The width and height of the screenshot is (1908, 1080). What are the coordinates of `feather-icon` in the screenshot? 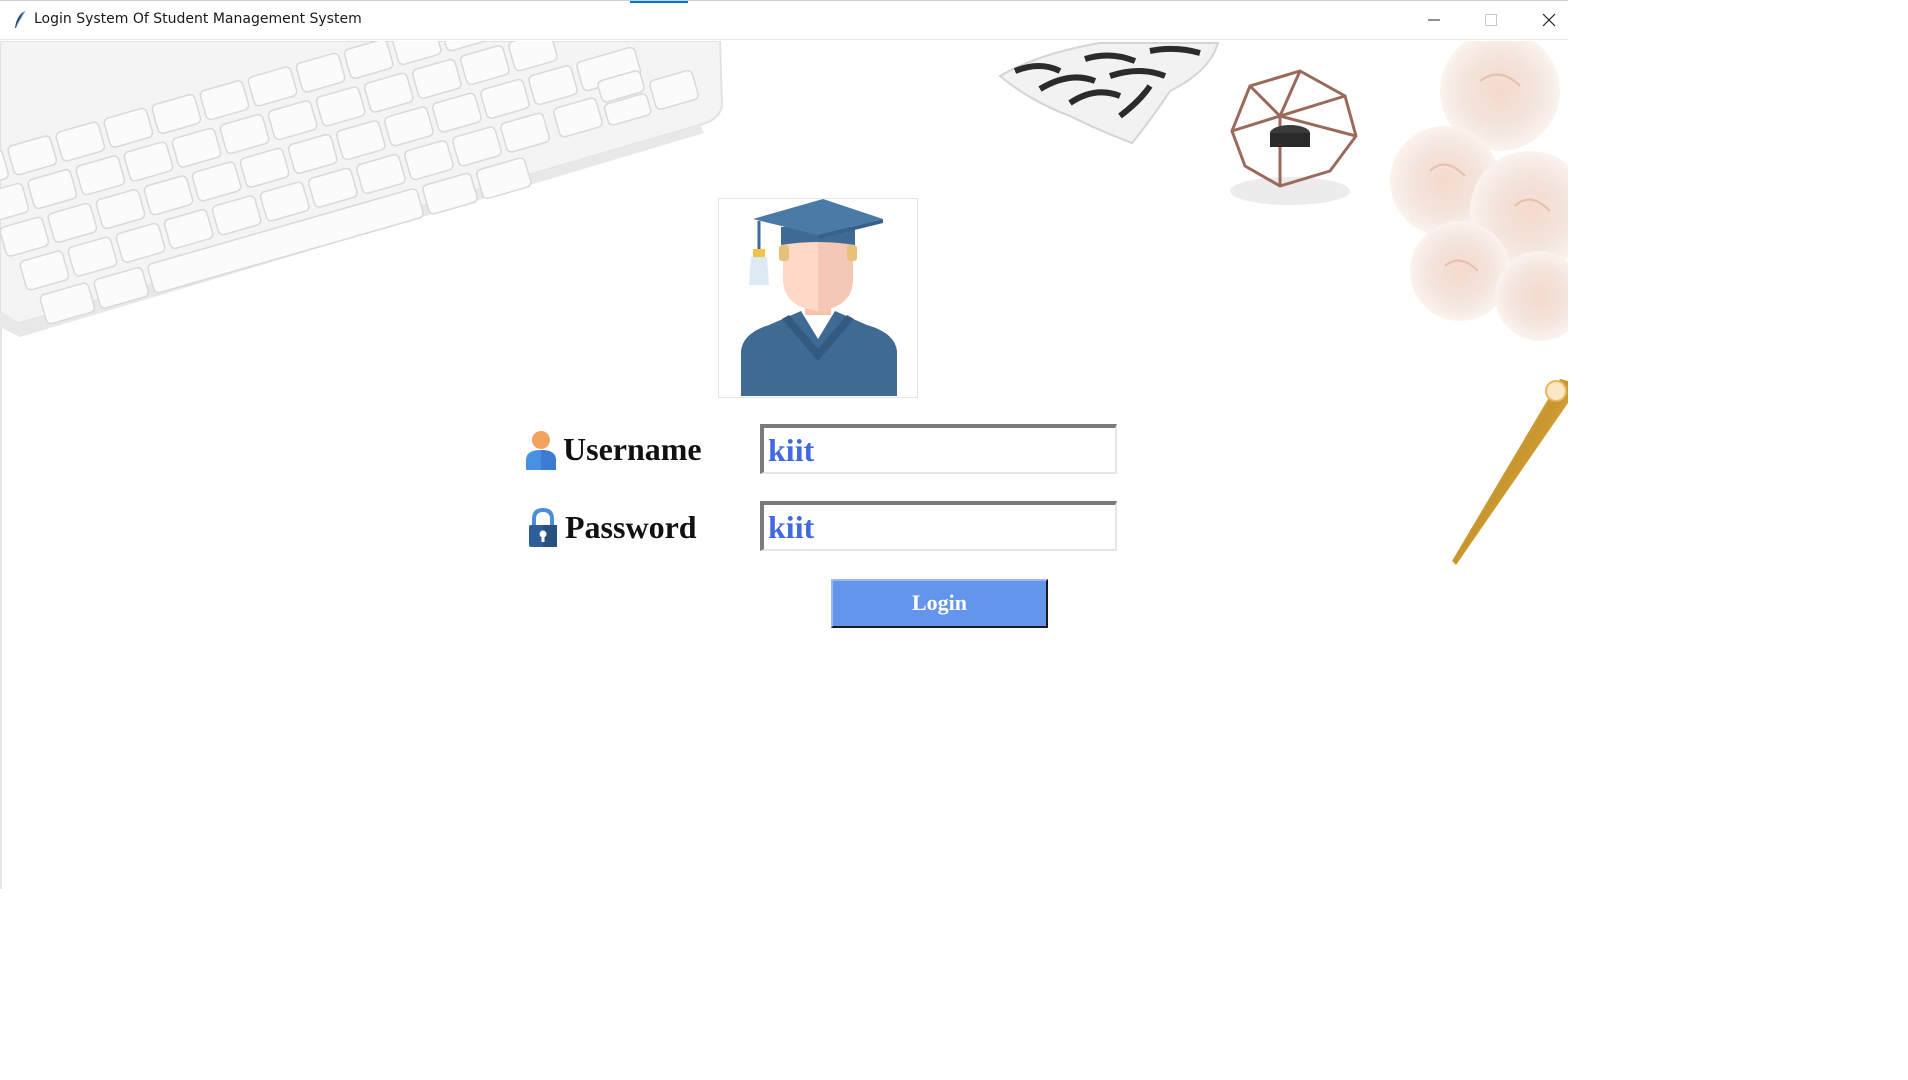 It's located at (20, 19).